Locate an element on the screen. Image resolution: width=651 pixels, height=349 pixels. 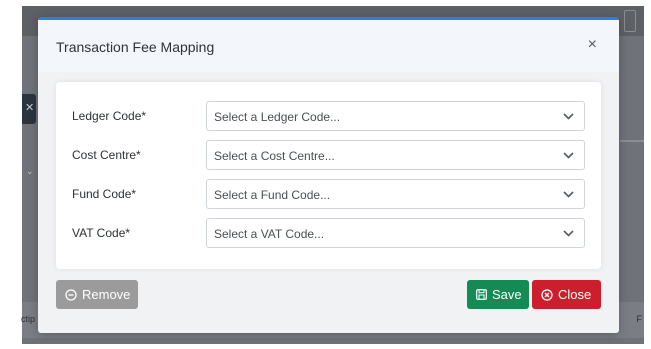
background-topbar-box is located at coordinates (630, 21).